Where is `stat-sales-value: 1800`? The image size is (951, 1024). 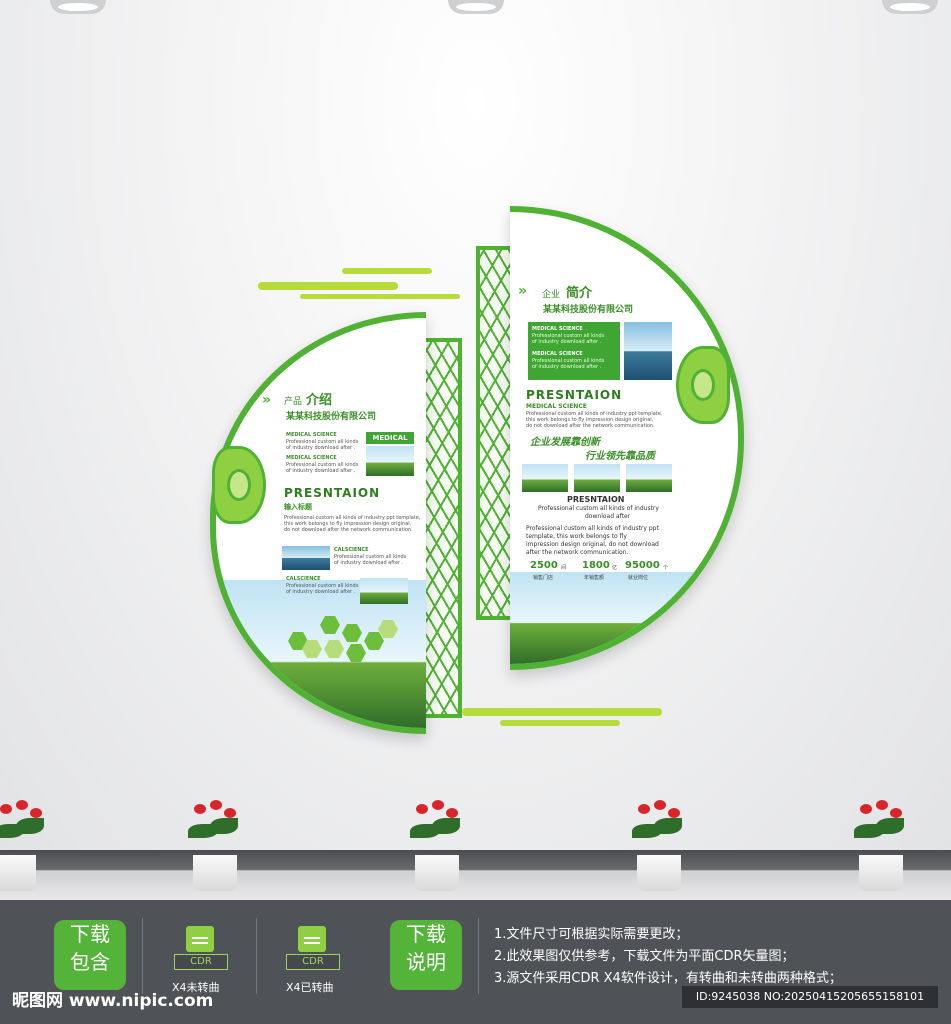
stat-sales-value: 1800 is located at coordinates (596, 565).